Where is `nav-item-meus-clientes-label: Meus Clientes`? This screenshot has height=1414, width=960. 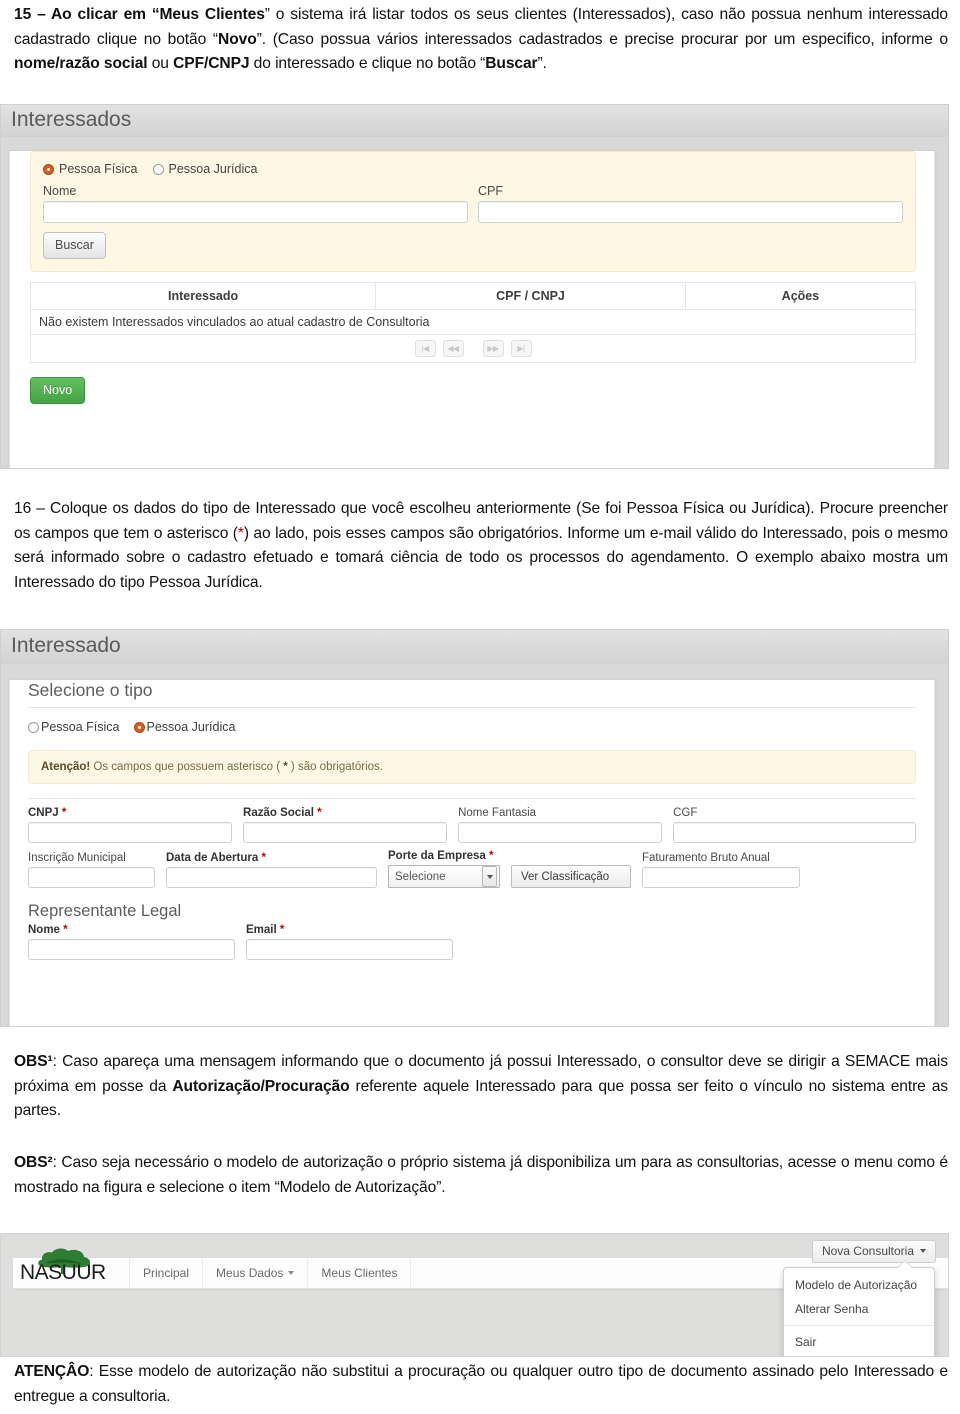
nav-item-meus-clientes-label: Meus Clientes is located at coordinates (359, 1273).